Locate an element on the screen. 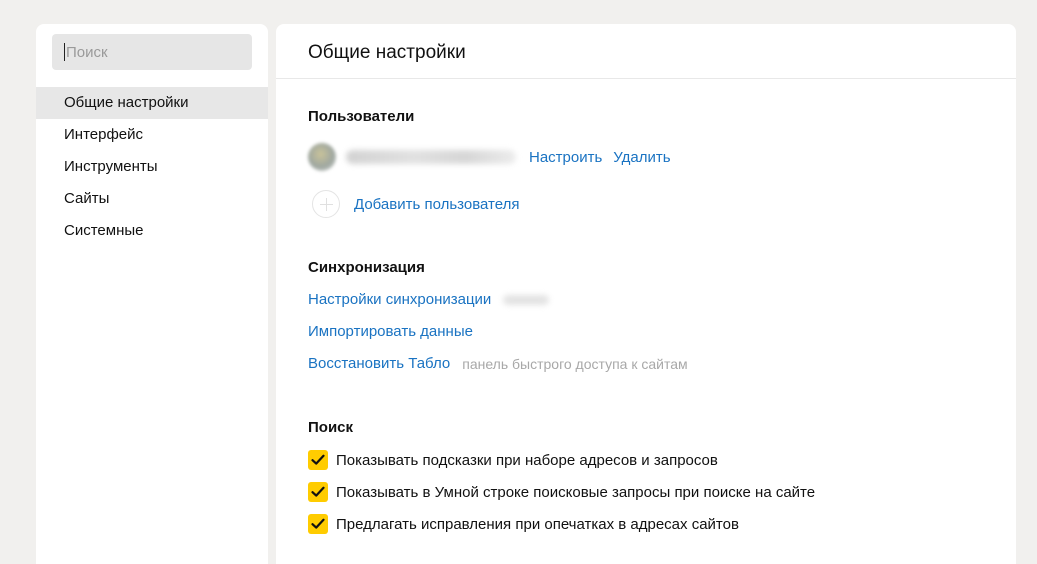 The width and height of the screenshot is (1037, 564). sync-settings-row: Настройки синхронизации is located at coordinates (429, 299).